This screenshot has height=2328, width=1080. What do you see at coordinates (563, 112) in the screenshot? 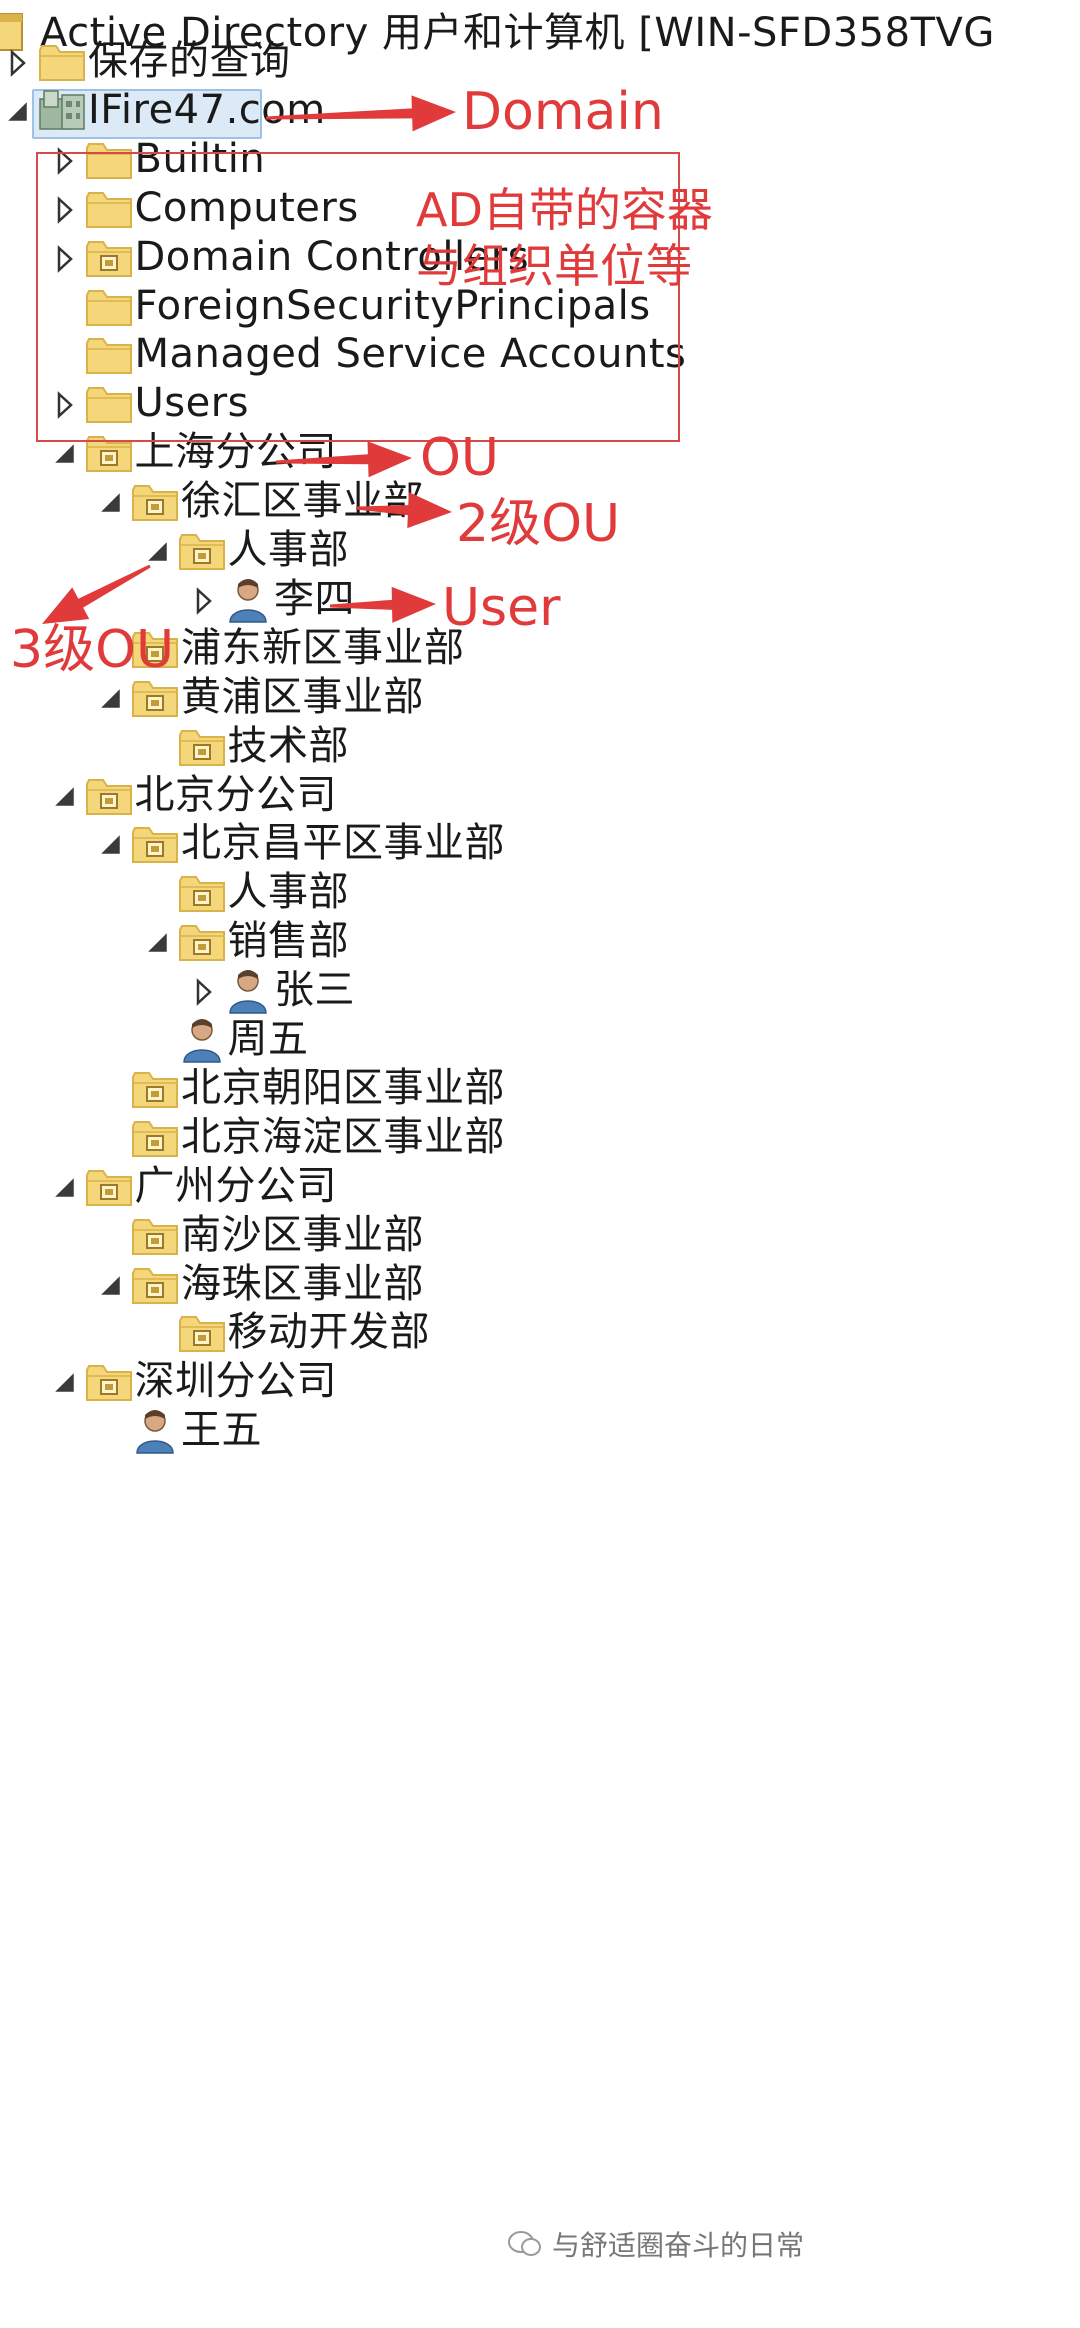
I see `annotation-domain: Domain` at bounding box center [563, 112].